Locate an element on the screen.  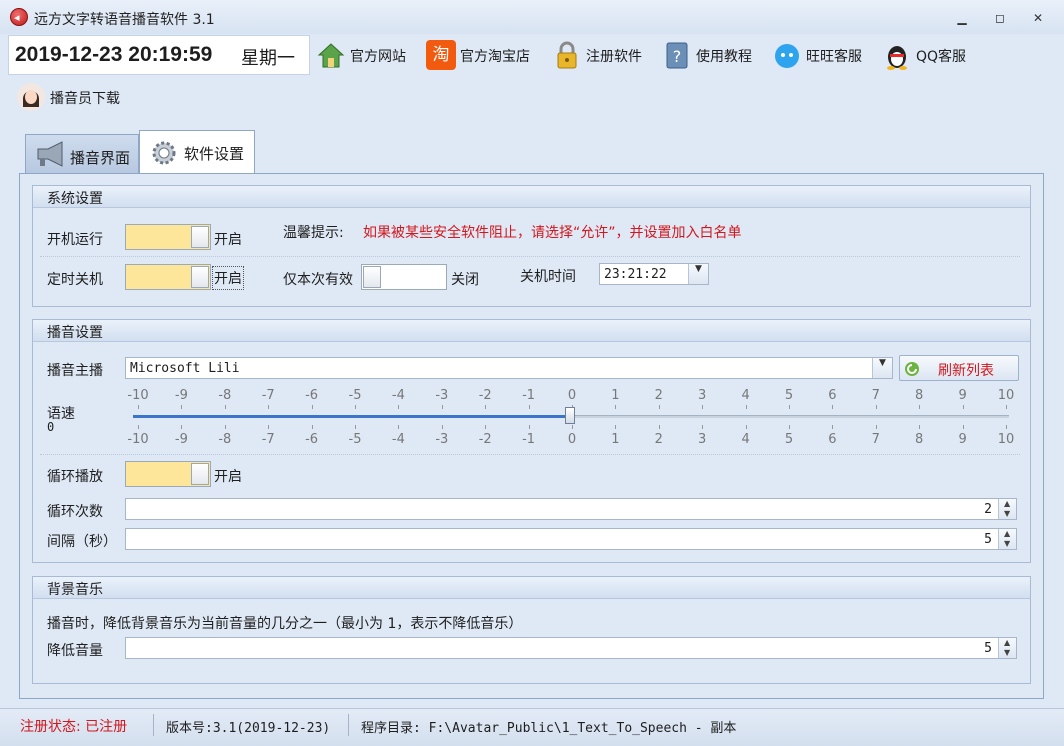
registration-label: 注册状态: is located at coordinates (50, 727).